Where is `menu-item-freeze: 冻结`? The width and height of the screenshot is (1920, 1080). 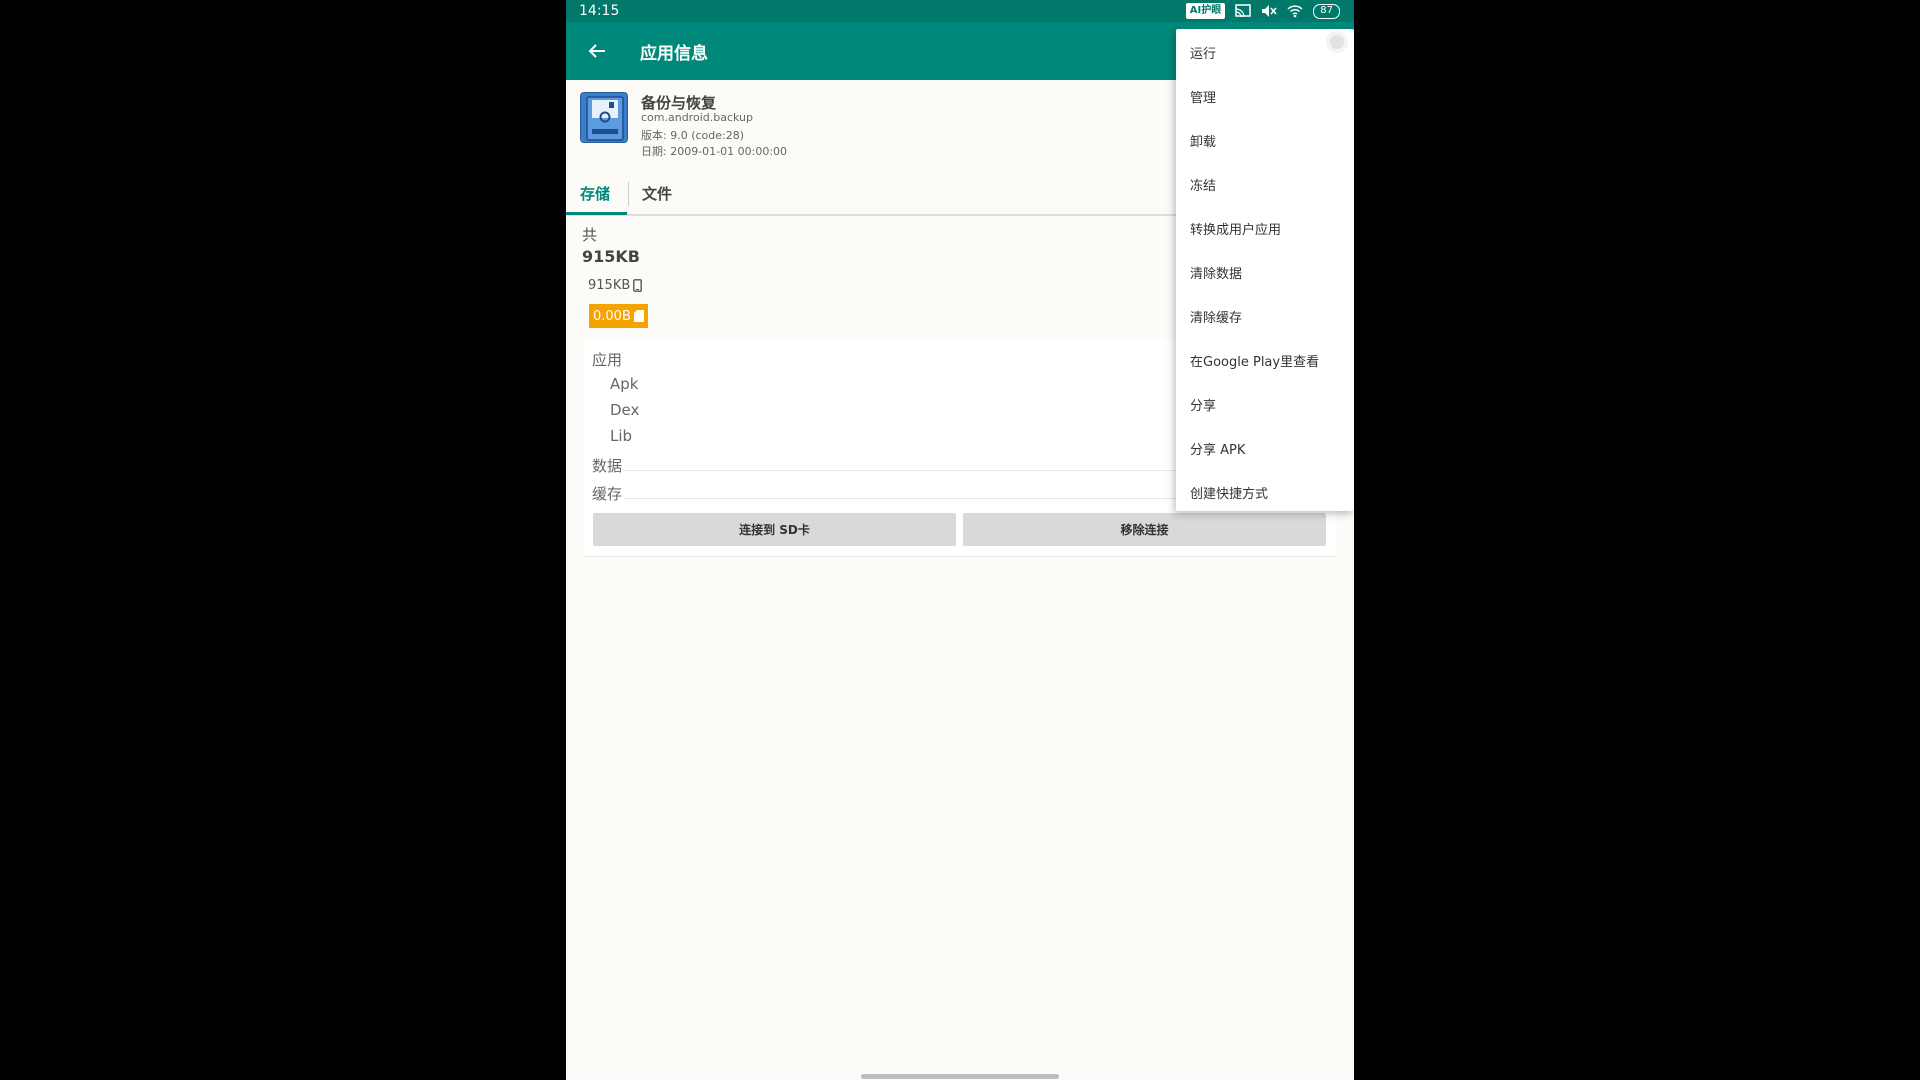 menu-item-freeze: 冻结 is located at coordinates (1203, 184).